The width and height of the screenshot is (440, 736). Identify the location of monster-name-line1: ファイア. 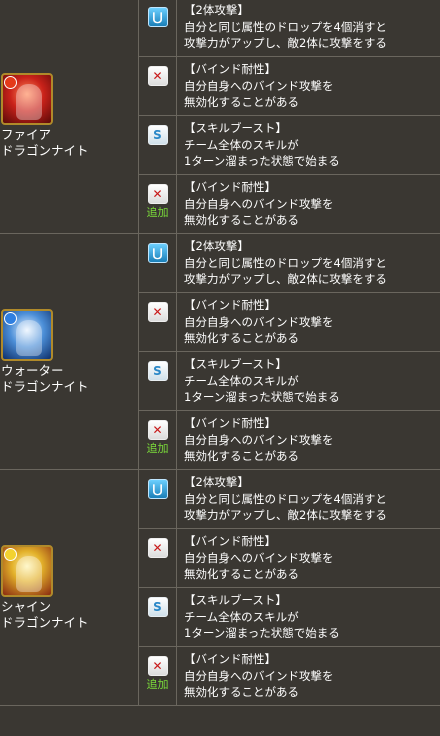
(26, 134).